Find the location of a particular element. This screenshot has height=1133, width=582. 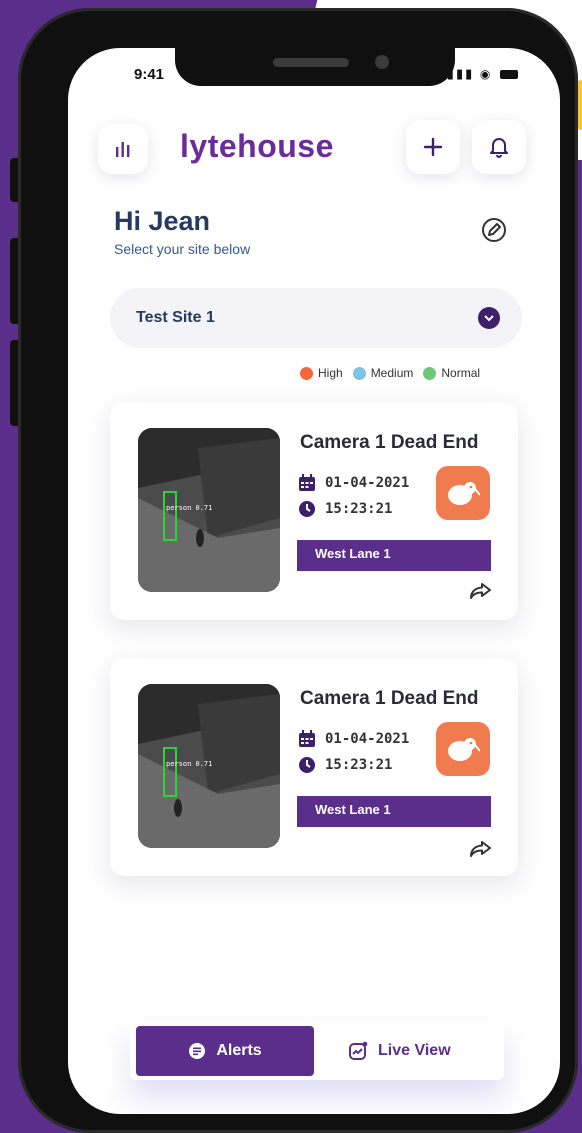

site-selector-value: Test Site 1 is located at coordinates (175, 317).